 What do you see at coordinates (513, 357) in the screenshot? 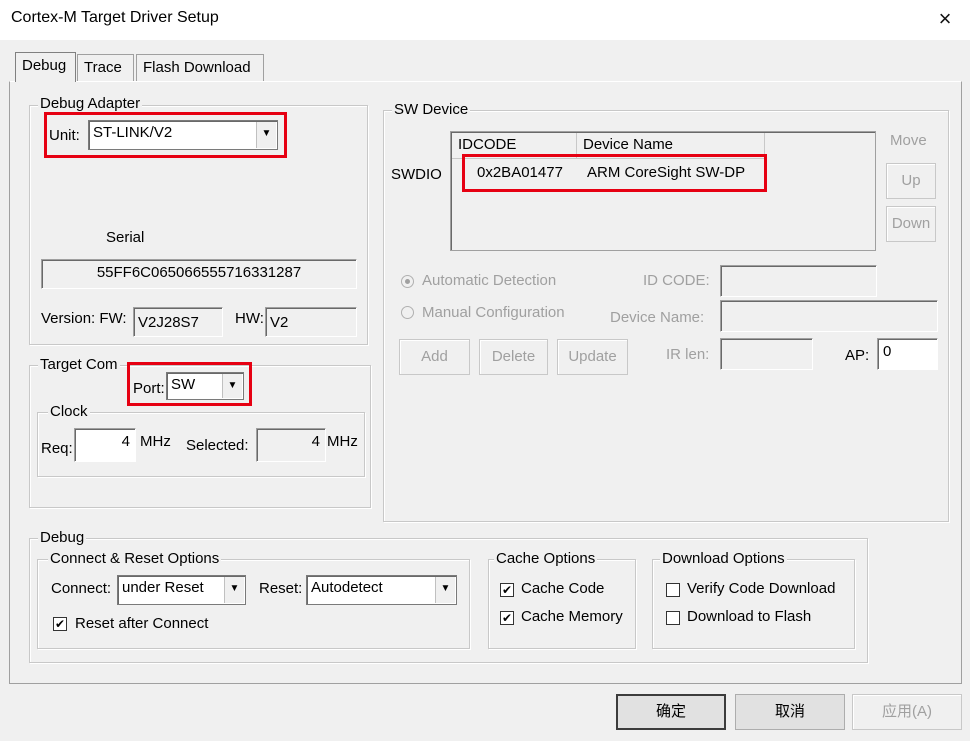
I see `delete-button: Delete` at bounding box center [513, 357].